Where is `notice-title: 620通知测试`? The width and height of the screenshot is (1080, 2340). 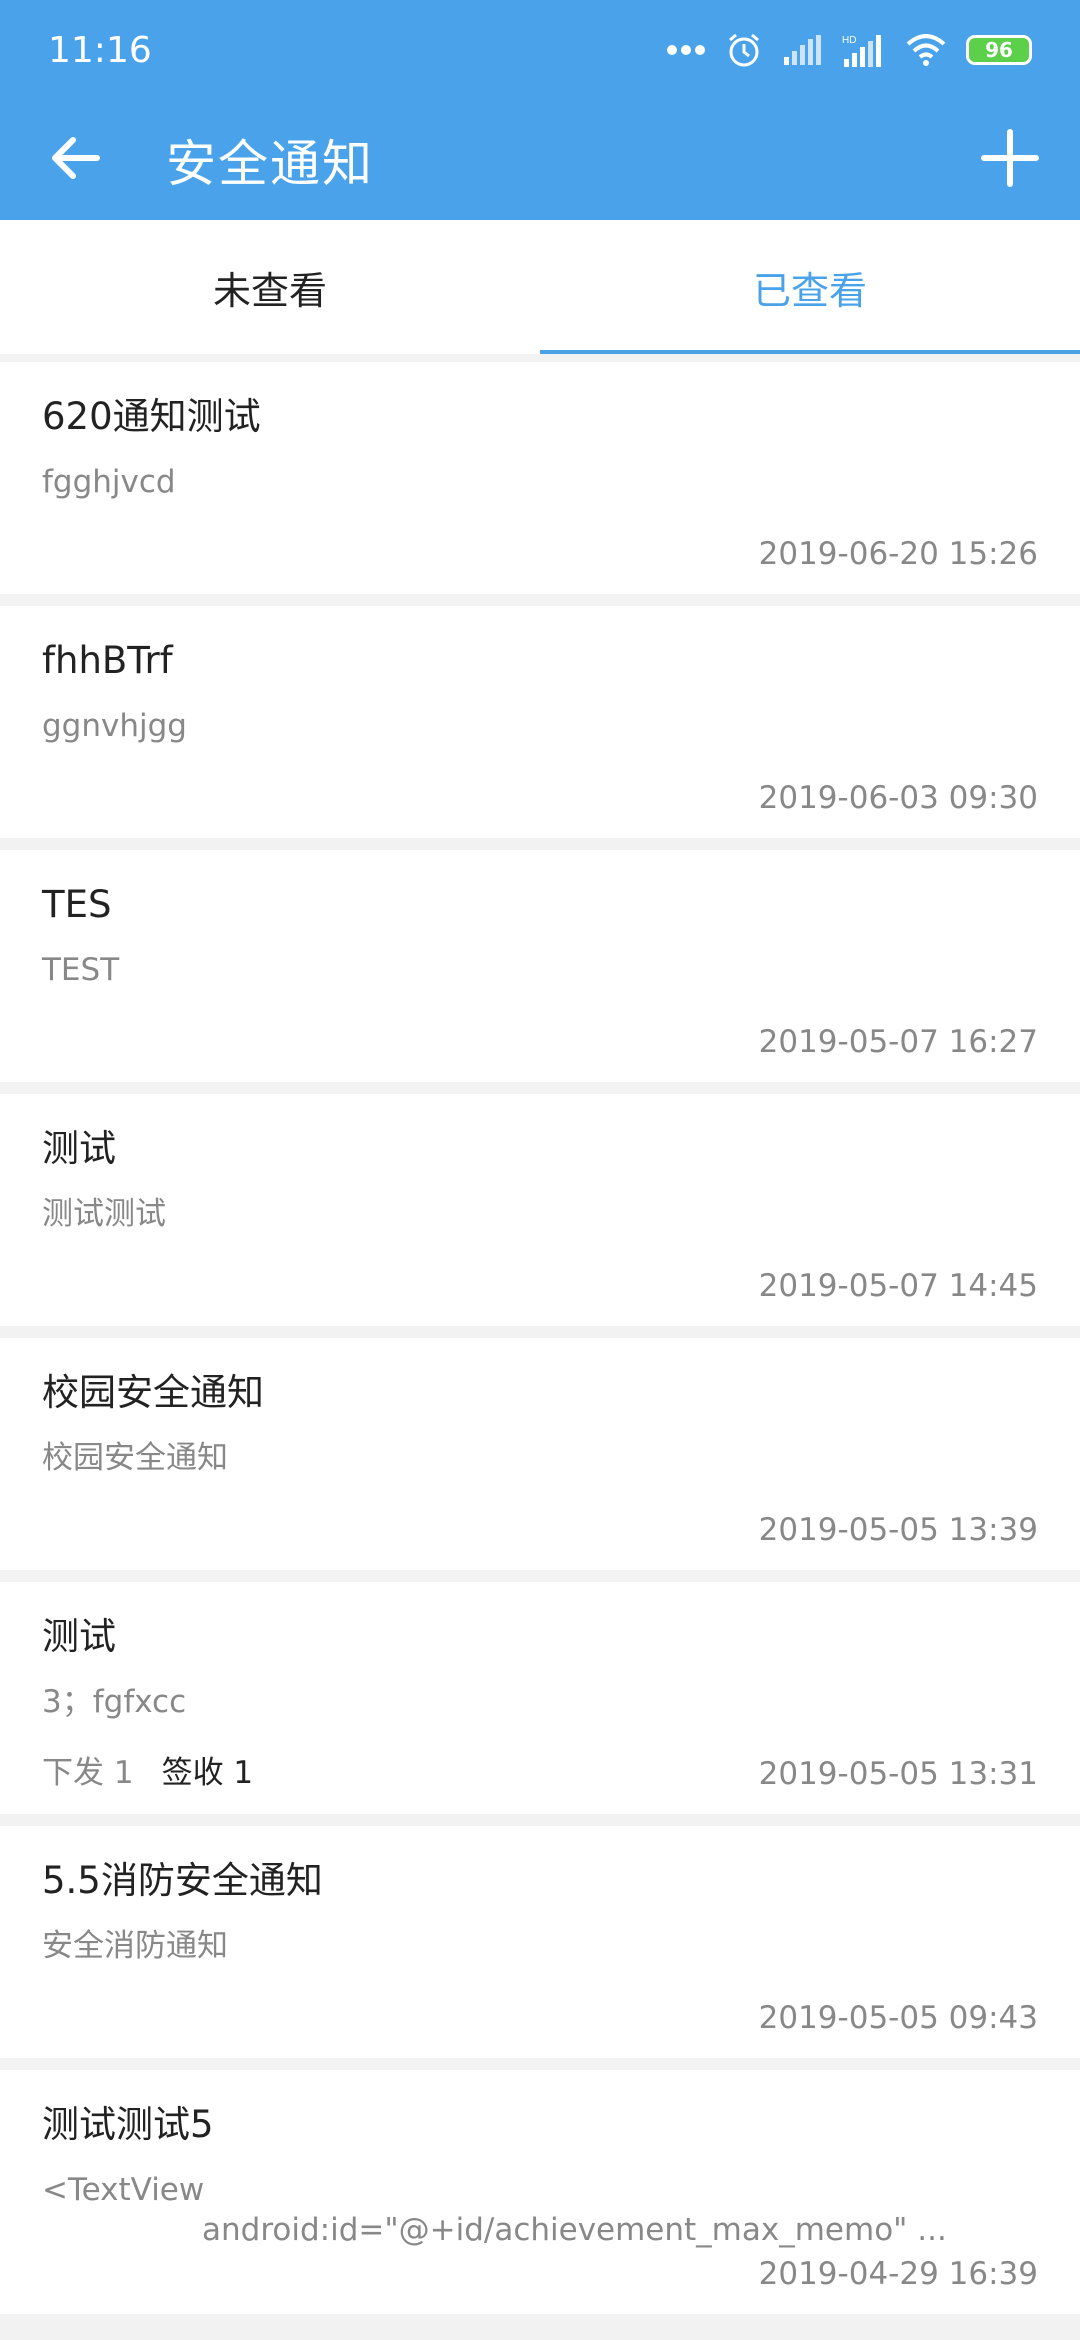 notice-title: 620通知测试 is located at coordinates (151, 416).